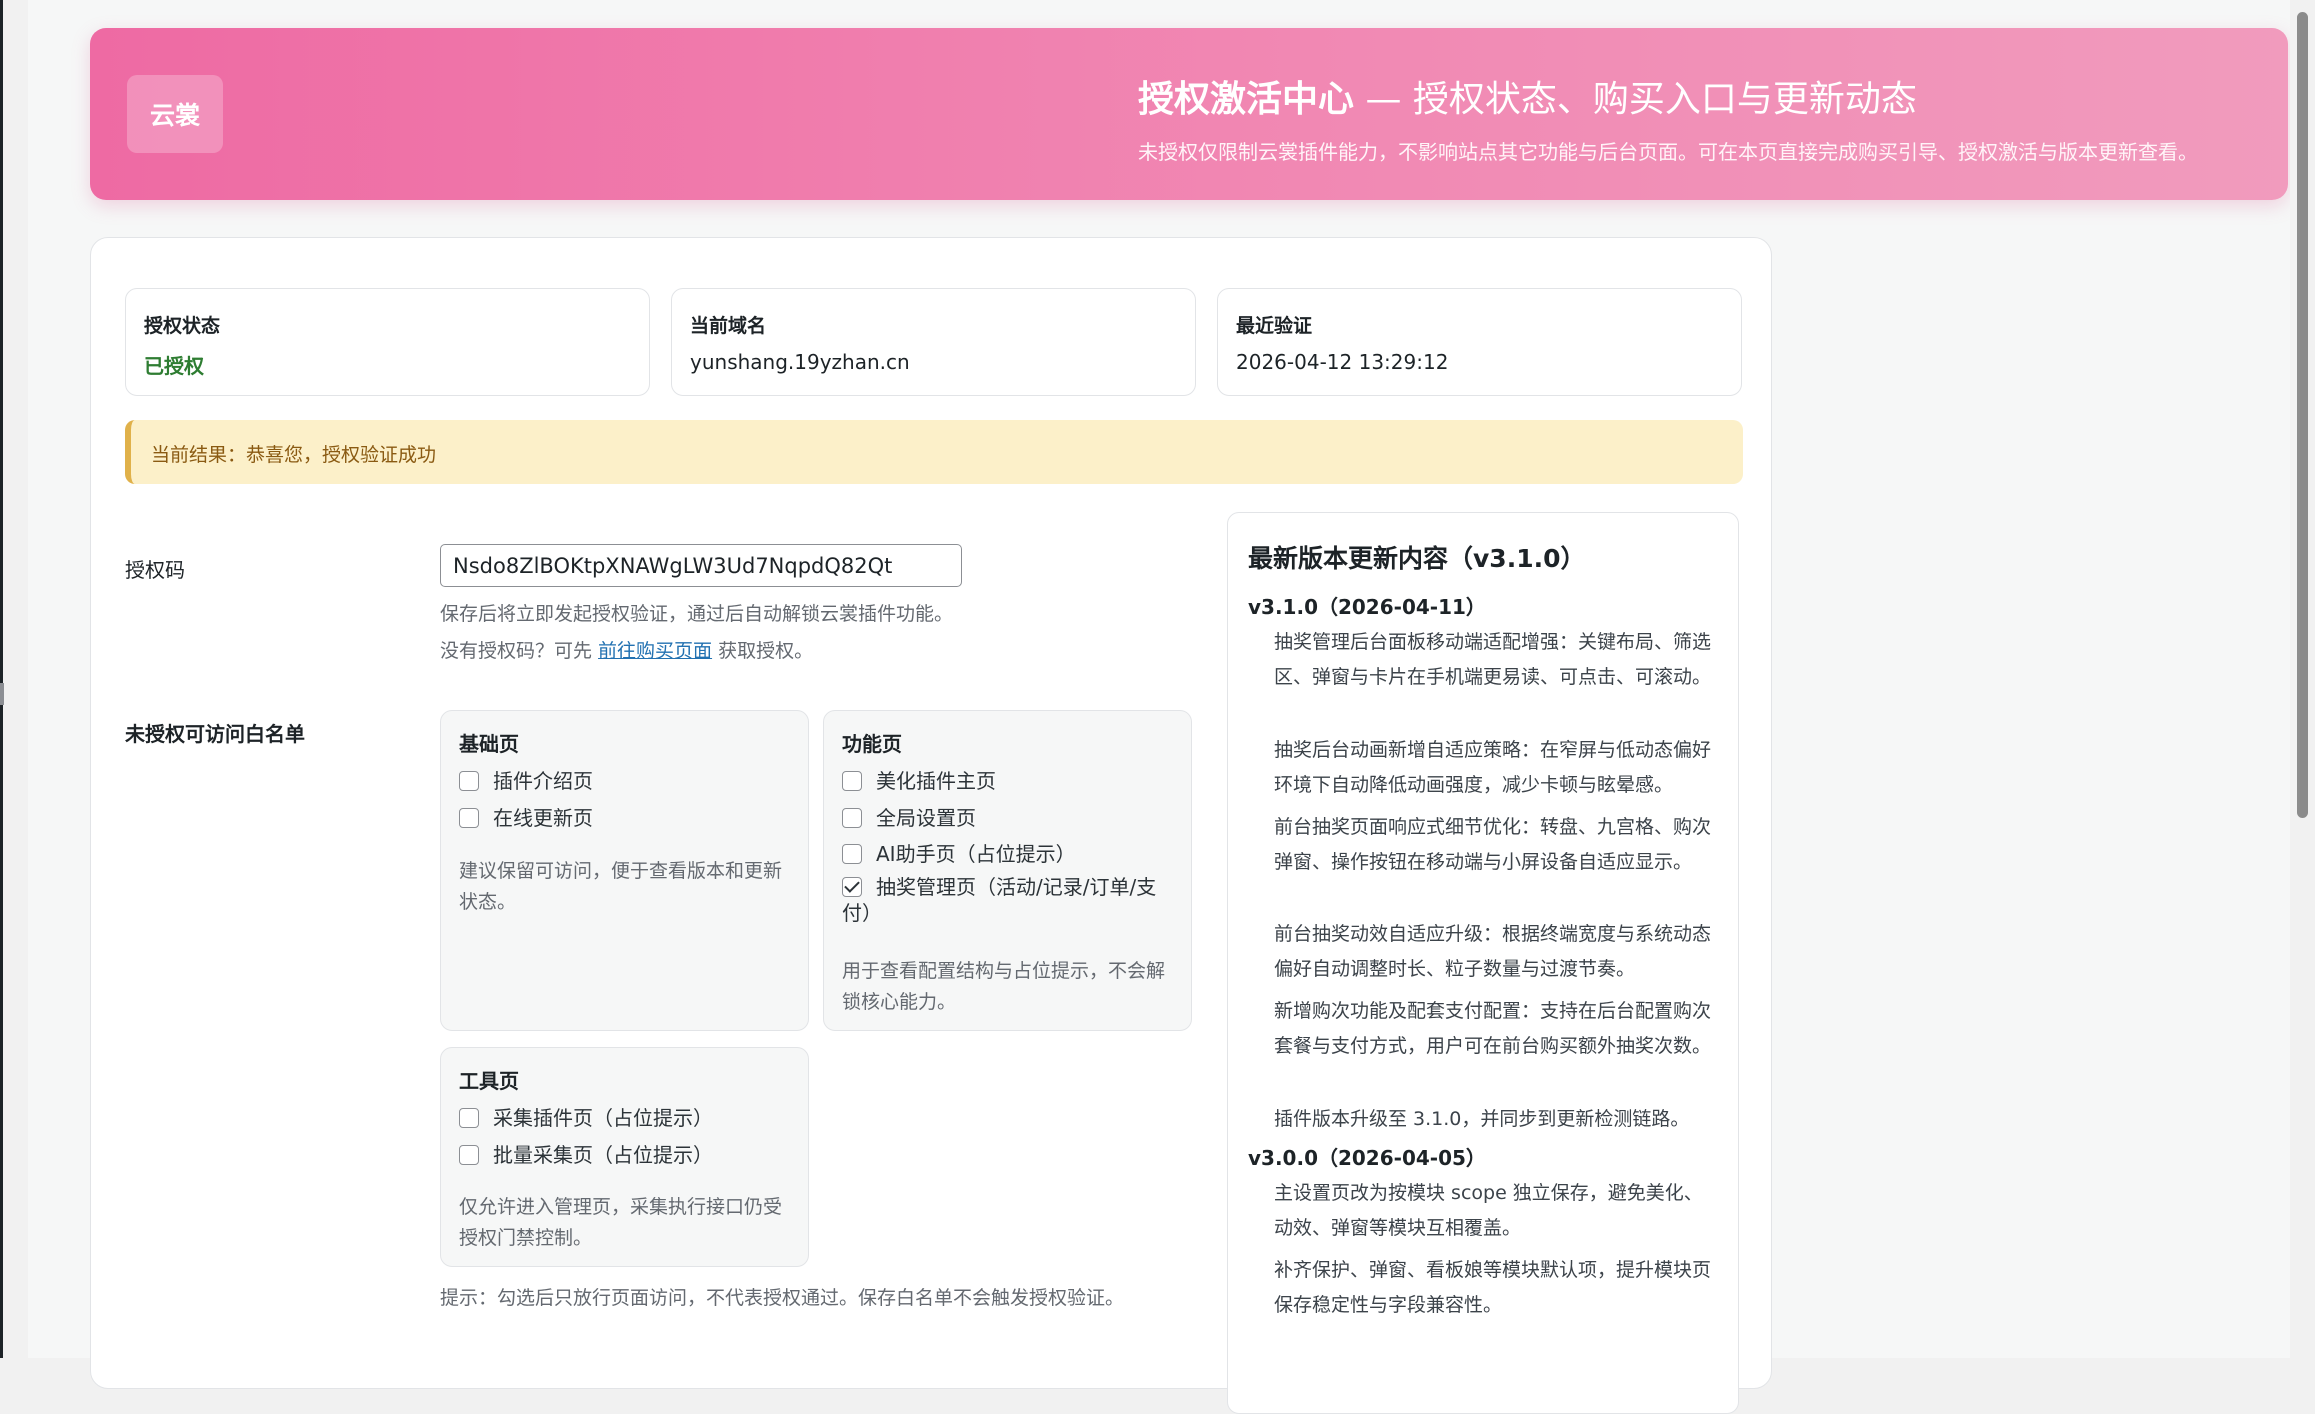 The height and width of the screenshot is (1414, 2315). I want to click on purchase-hint-prefix: 没有授权码？可先, so click(519, 651).